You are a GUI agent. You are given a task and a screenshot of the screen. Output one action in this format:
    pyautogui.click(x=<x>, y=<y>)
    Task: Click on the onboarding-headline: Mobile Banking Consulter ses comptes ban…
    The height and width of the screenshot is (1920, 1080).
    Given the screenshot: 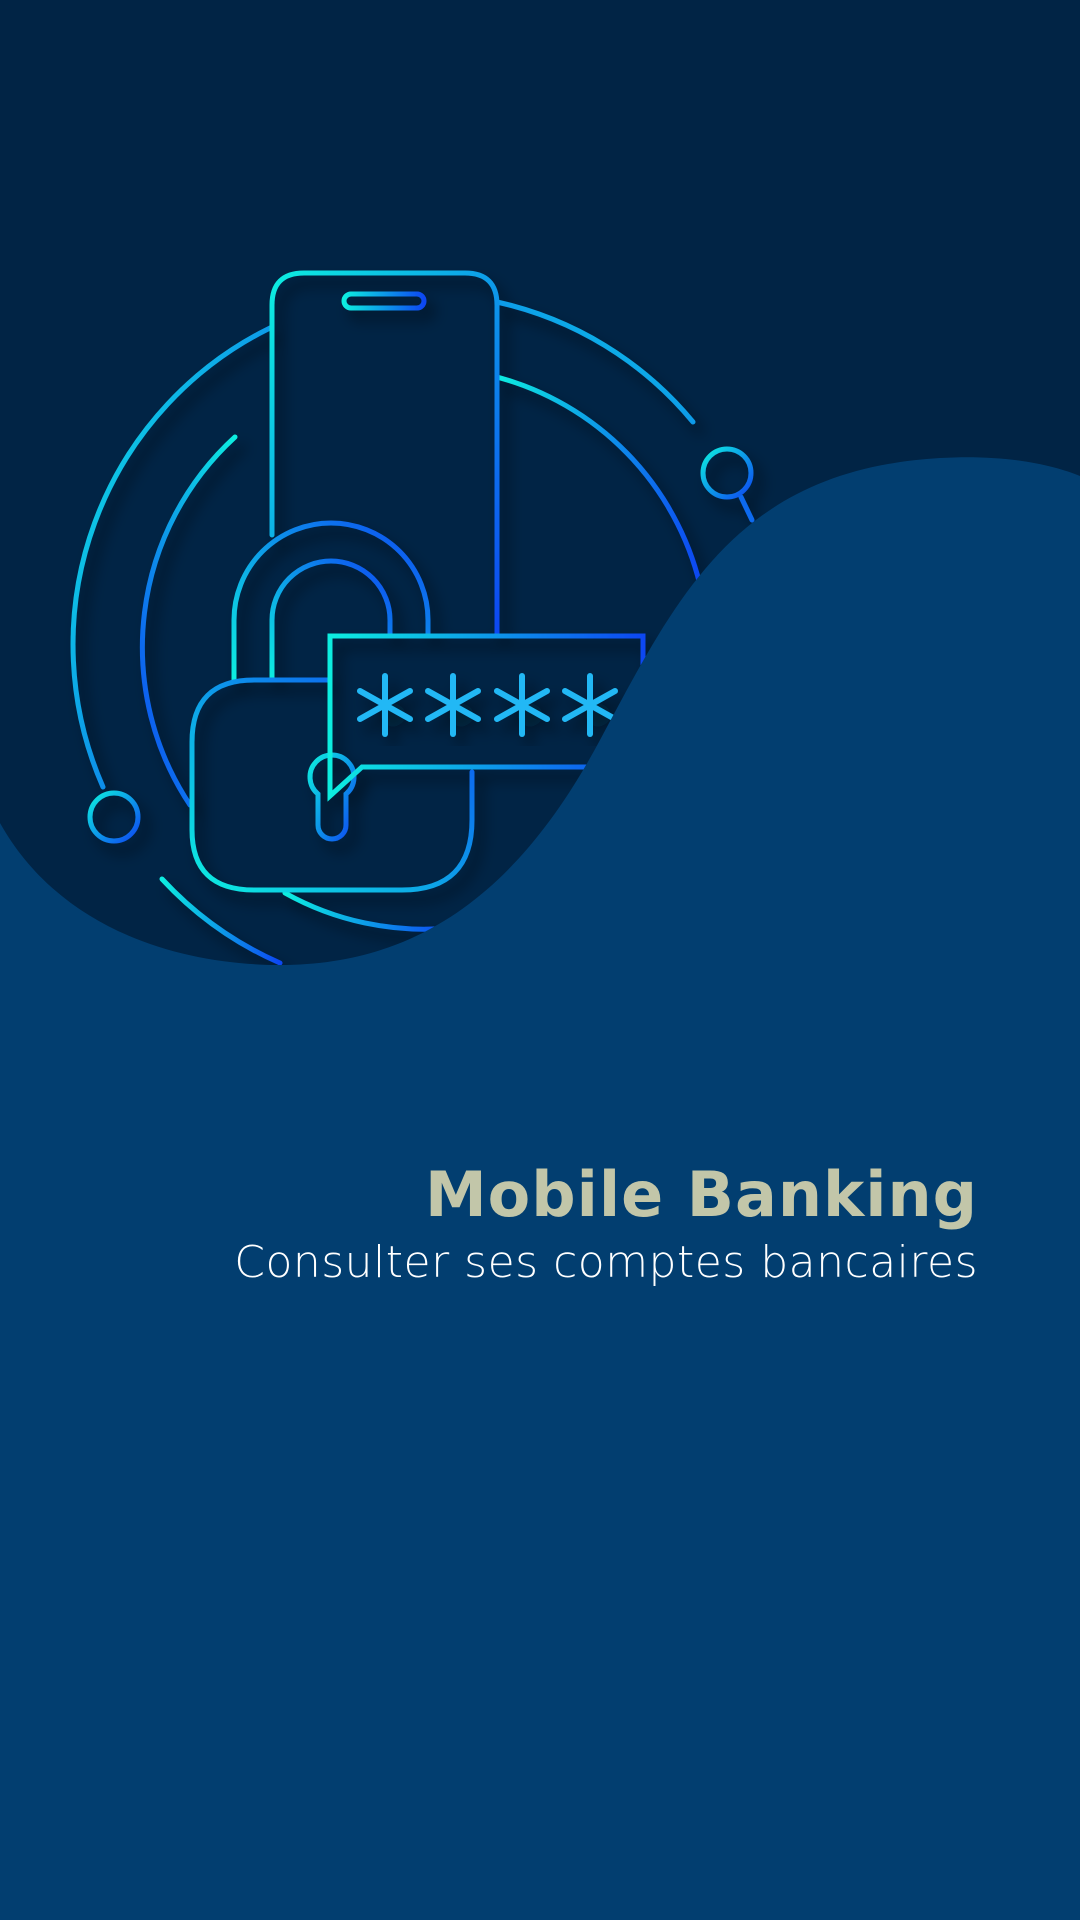 What is the action you would take?
    pyautogui.click(x=528, y=1225)
    